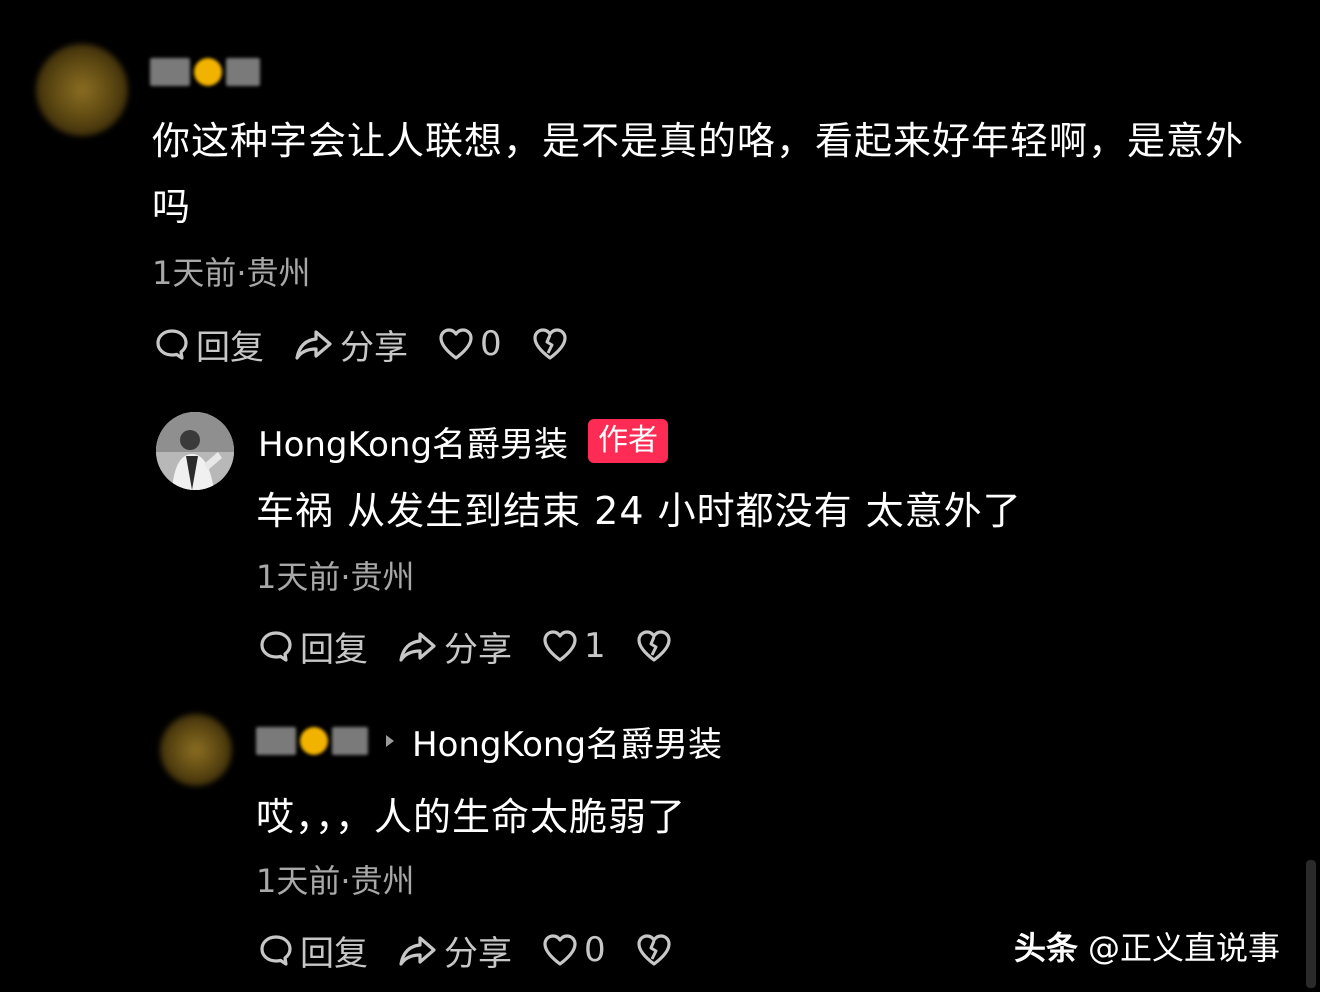 This screenshot has height=992, width=1320. I want to click on comment-actions: 回复 分享 1, so click(480, 646).